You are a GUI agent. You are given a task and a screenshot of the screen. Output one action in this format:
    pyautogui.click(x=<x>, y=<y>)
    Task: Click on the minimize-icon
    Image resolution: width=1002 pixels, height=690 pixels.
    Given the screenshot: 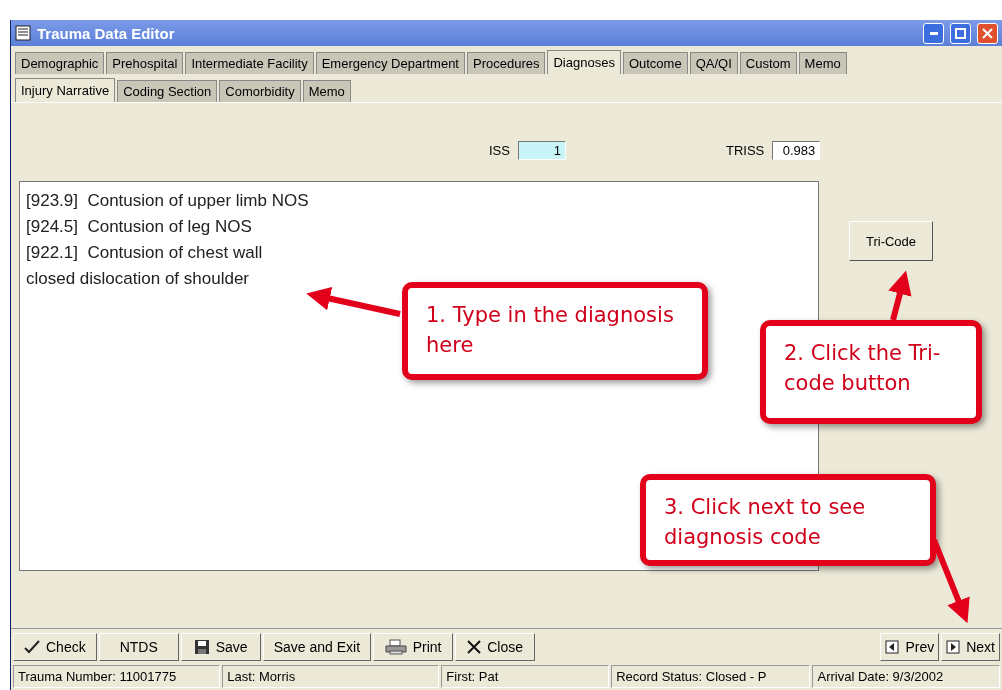 What is the action you would take?
    pyautogui.click(x=933, y=33)
    